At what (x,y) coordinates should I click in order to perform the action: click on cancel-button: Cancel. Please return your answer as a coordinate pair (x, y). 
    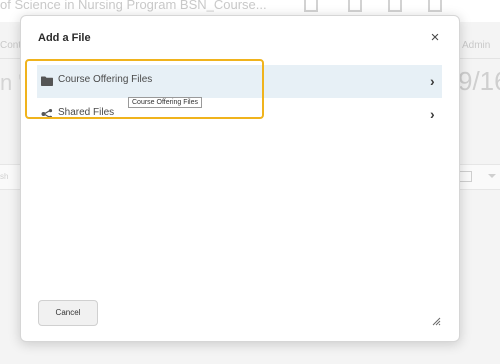
    Looking at the image, I should click on (68, 313).